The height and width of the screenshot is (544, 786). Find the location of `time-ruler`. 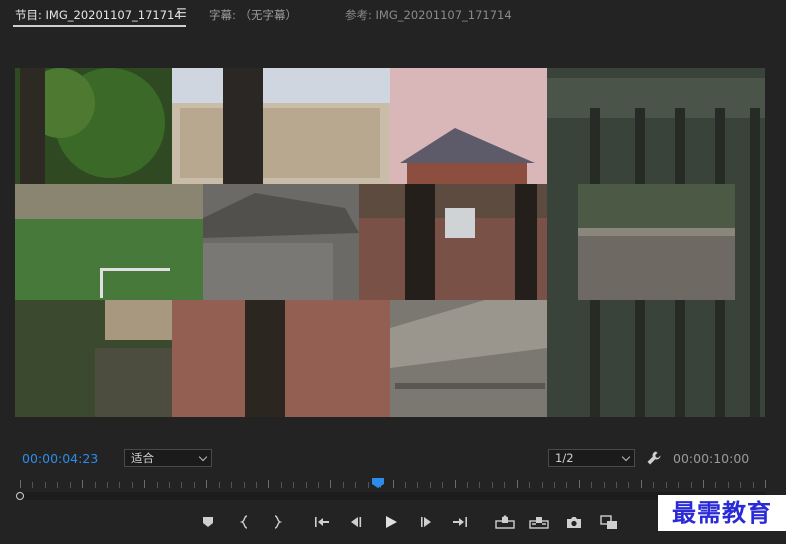

time-ruler is located at coordinates (391, 490).